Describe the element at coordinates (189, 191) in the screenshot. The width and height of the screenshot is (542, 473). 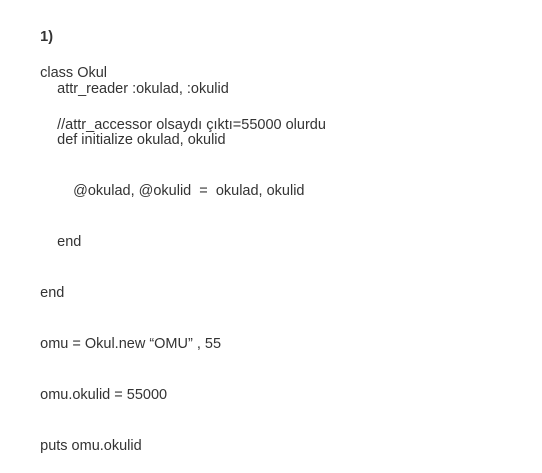
I see `instance-variable-assignment: @okulad, @okulid = okulad, okulid` at that location.